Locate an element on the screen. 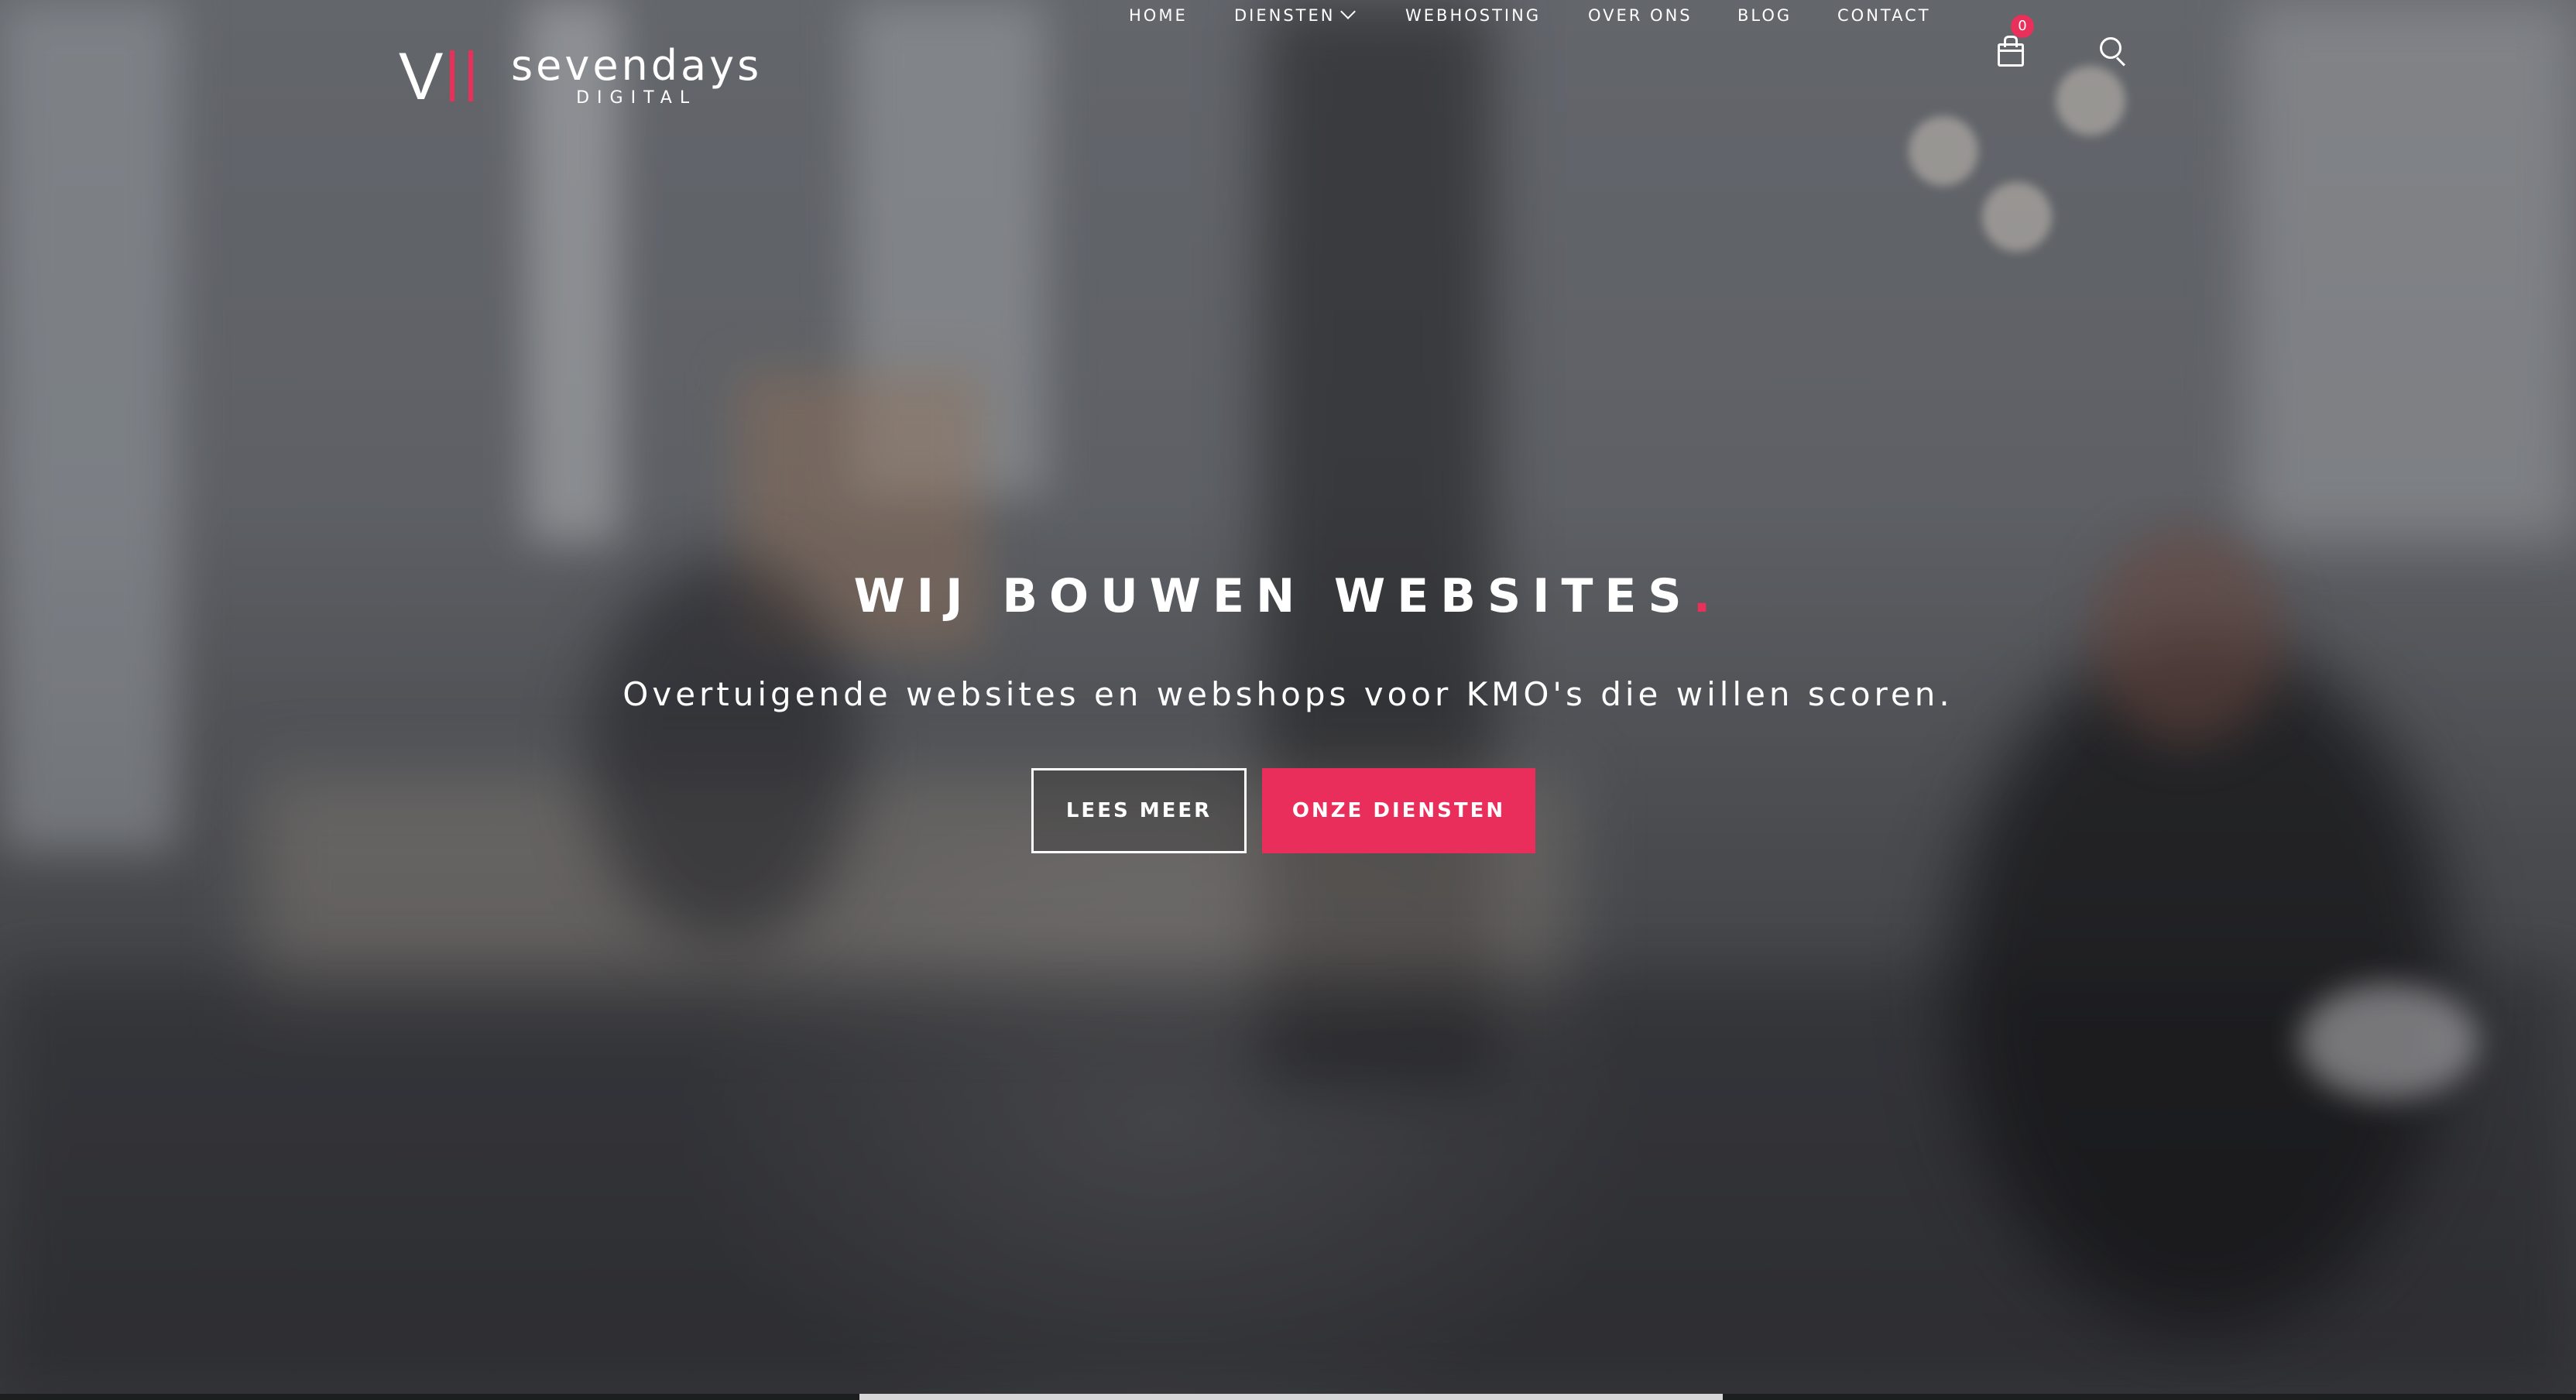 The width and height of the screenshot is (2576, 1400). search-icon-lens is located at coordinates (2111, 48).